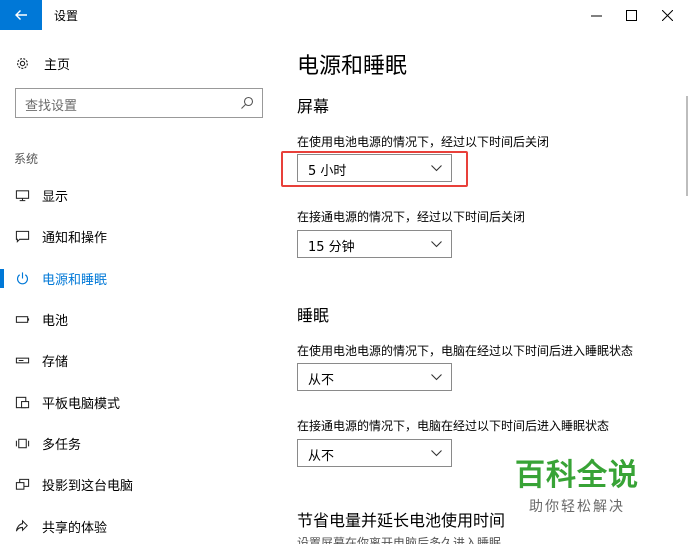 Image resolution: width=692 pixels, height=544 pixels. I want to click on watermark-subtitle: 助你轻松解决, so click(577, 507).